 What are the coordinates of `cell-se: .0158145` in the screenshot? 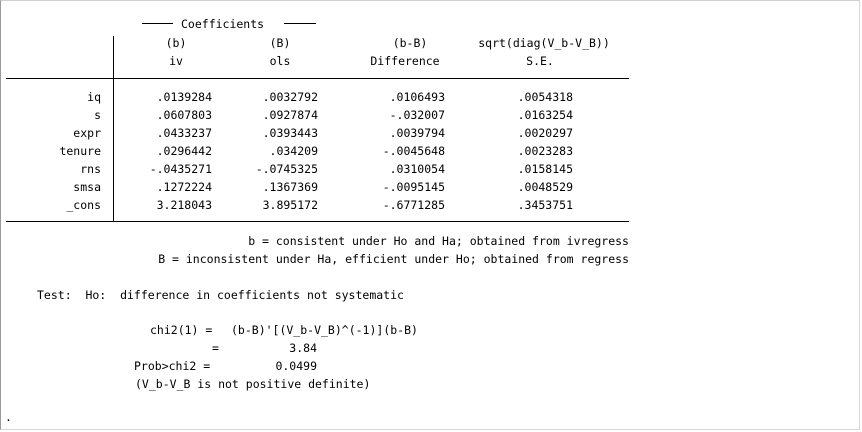 It's located at (545, 169).